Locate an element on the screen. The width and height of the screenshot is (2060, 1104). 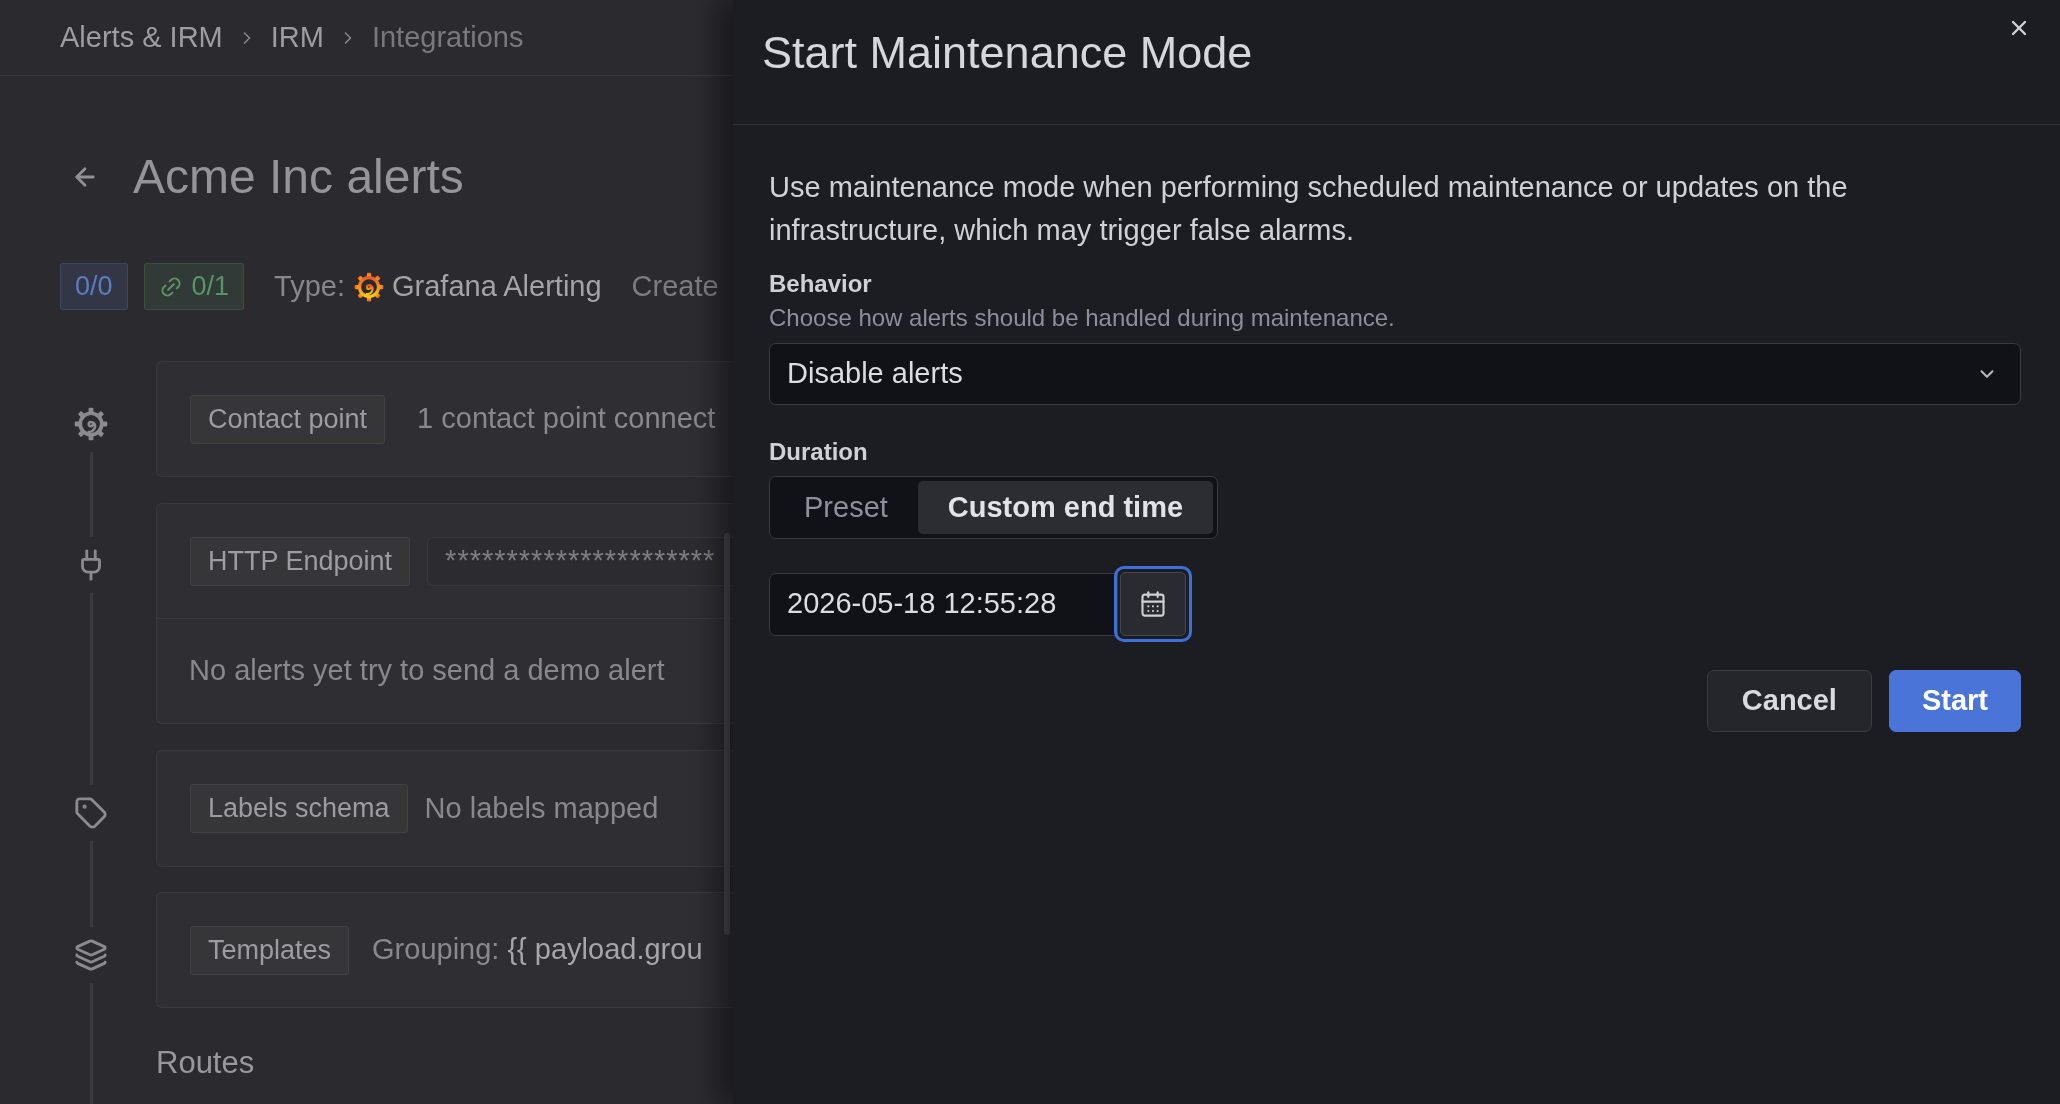
cancel-button: Cancel is located at coordinates (1789, 701).